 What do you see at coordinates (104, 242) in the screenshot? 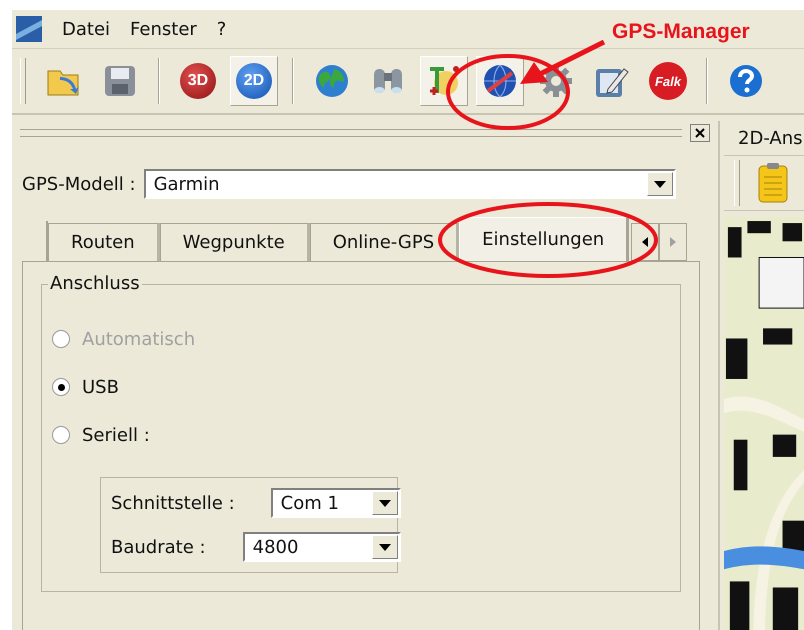
I see `tab: Routen` at bounding box center [104, 242].